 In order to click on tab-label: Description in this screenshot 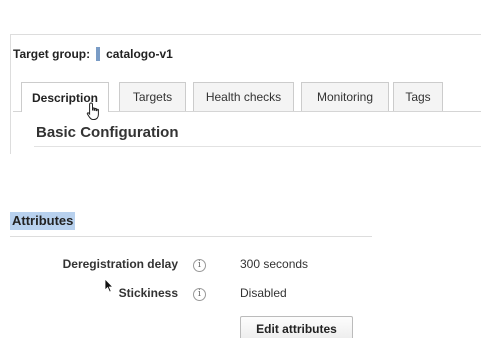, I will do `click(64, 97)`.